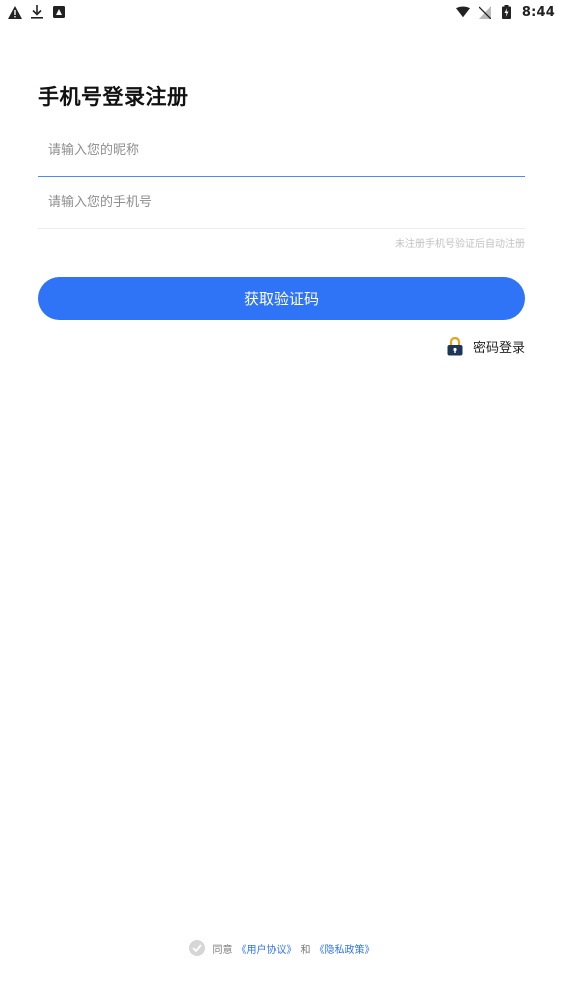 The image size is (563, 1002). What do you see at coordinates (267, 948) in the screenshot?
I see `user-agreement-link: 《用户协议》` at bounding box center [267, 948].